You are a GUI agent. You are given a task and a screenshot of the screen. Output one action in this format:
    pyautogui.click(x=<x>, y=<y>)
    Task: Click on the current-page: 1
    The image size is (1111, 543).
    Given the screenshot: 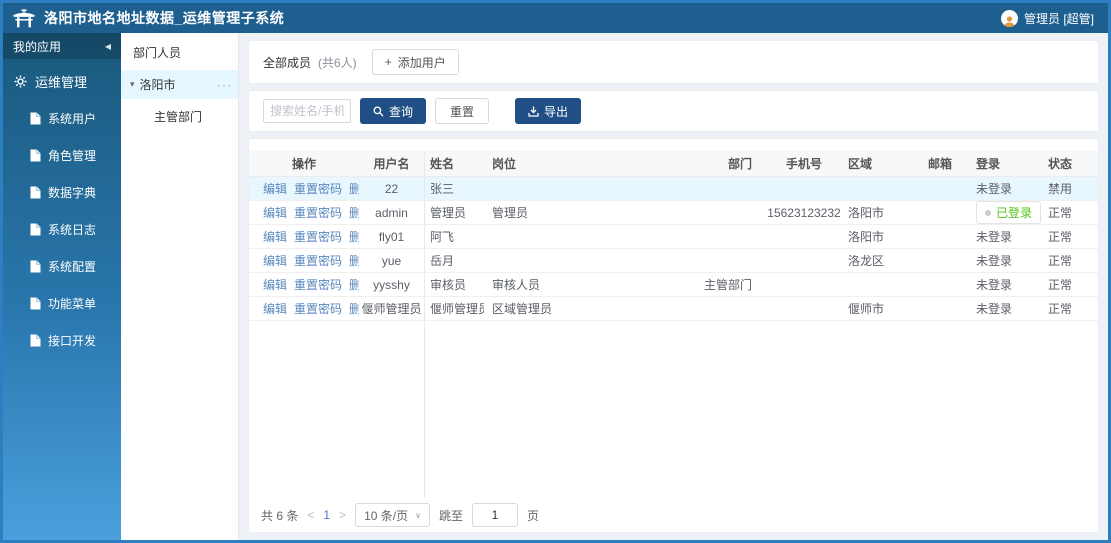 What is the action you would take?
    pyautogui.click(x=326, y=515)
    